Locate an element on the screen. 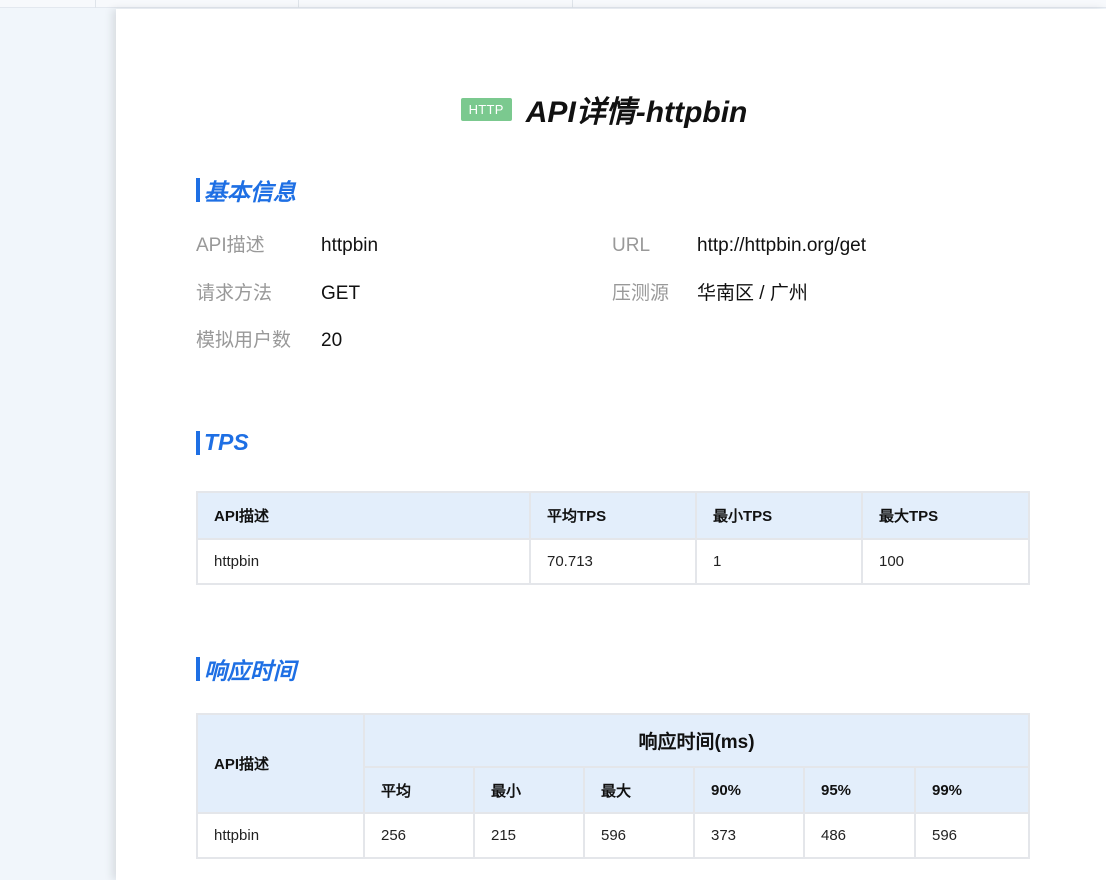  table-cell: 256 is located at coordinates (419, 835).